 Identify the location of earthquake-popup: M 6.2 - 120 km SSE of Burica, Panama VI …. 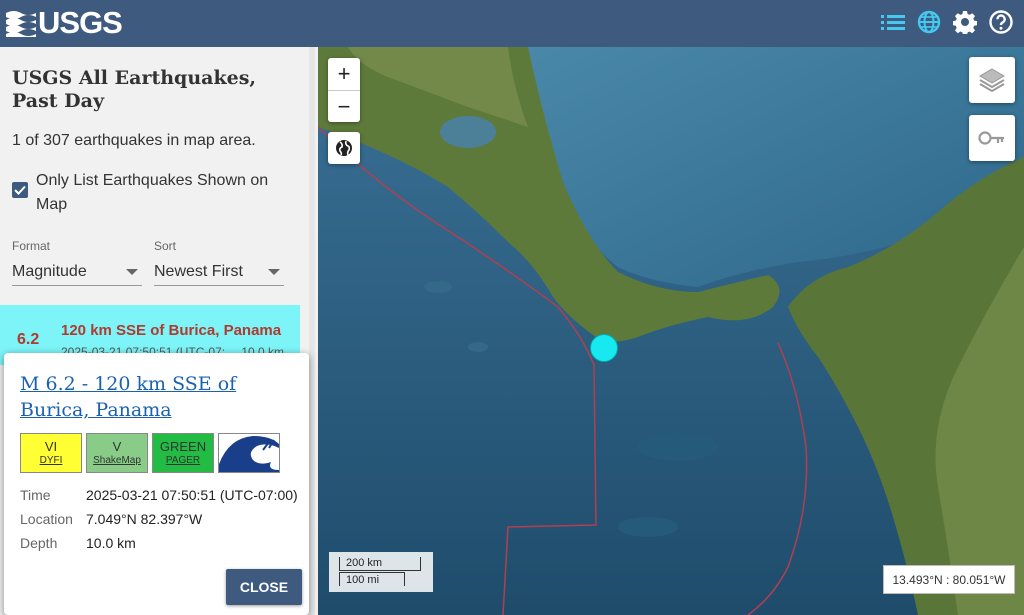
(156, 484).